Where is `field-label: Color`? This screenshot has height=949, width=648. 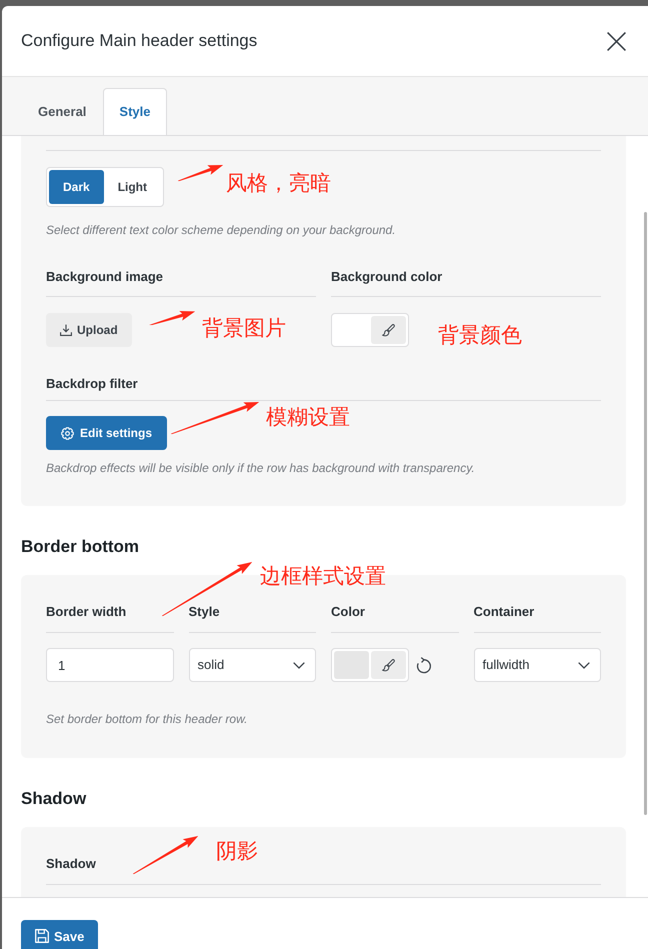 field-label: Color is located at coordinates (394, 617).